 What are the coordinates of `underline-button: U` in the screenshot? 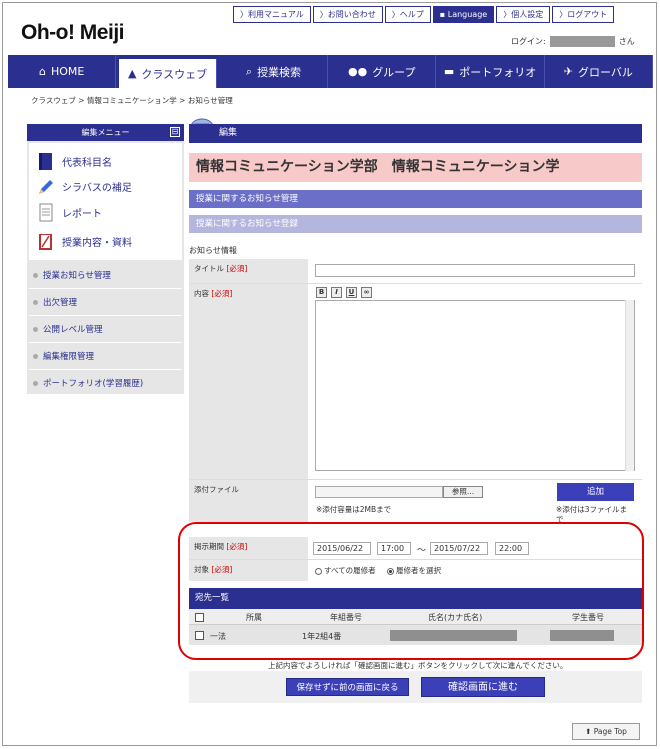 It's located at (351, 292).